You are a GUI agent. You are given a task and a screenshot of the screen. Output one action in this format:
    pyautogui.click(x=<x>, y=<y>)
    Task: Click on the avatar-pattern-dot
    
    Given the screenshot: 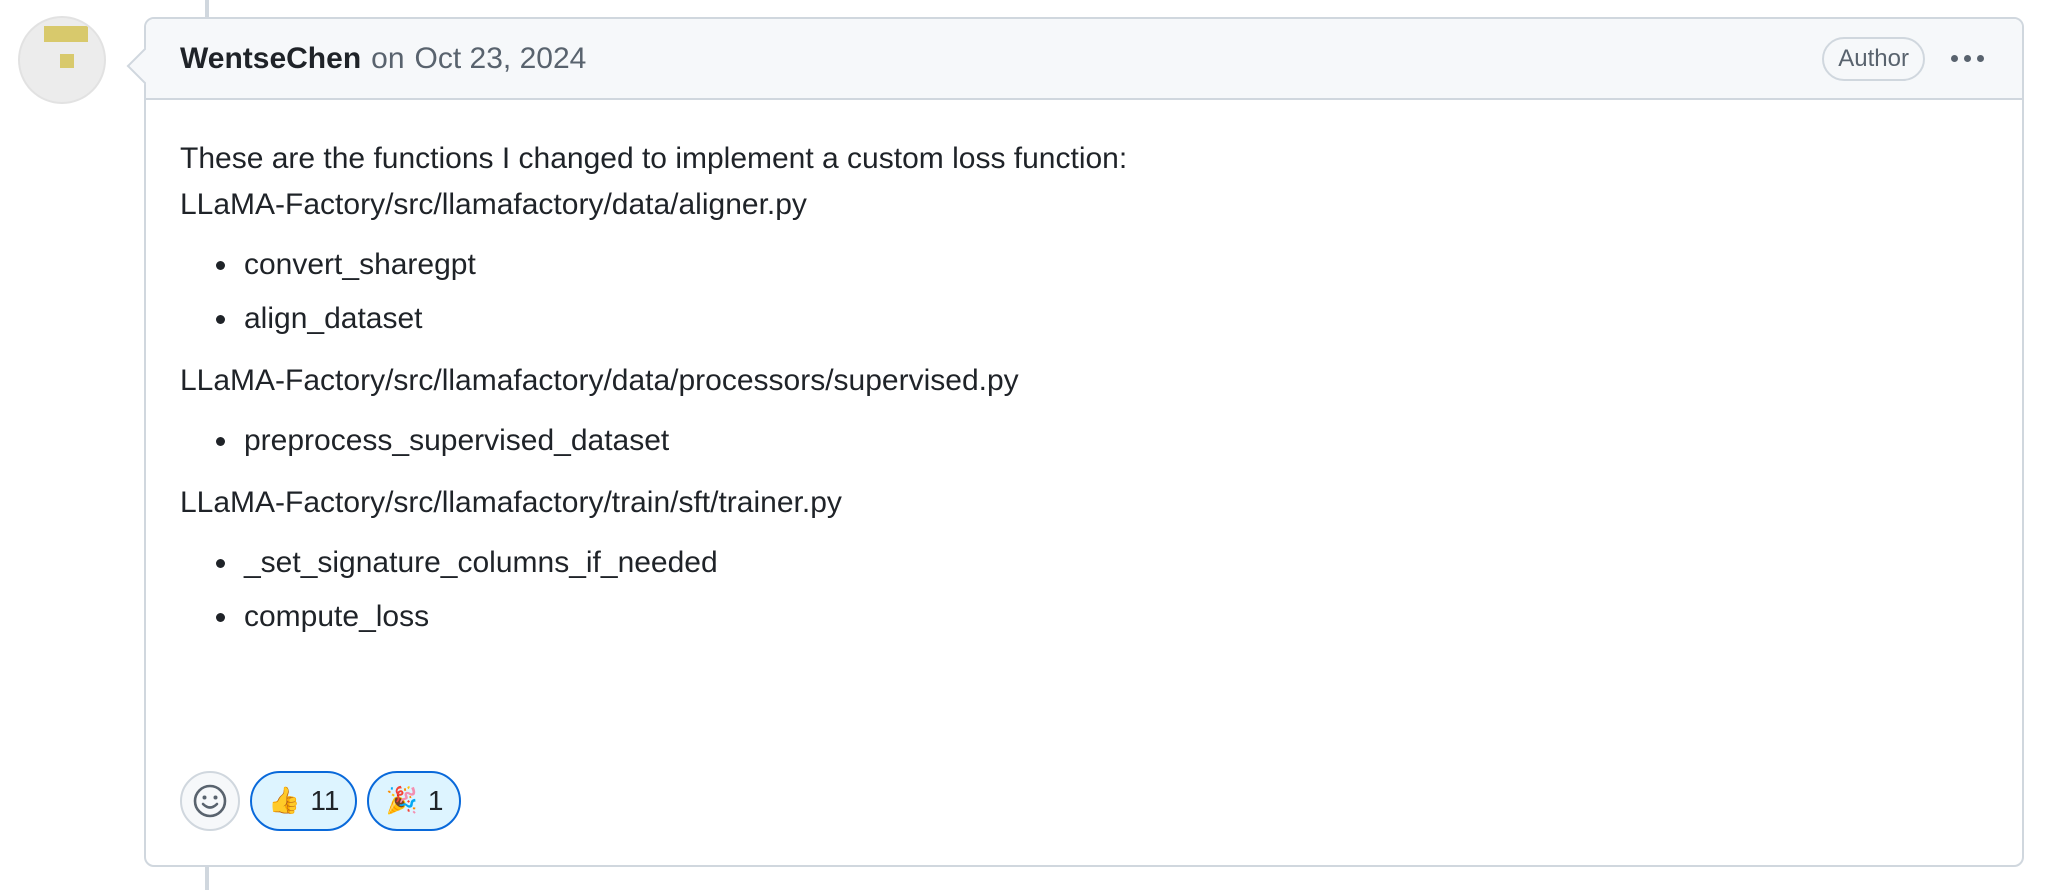 What is the action you would take?
    pyautogui.click(x=67, y=61)
    